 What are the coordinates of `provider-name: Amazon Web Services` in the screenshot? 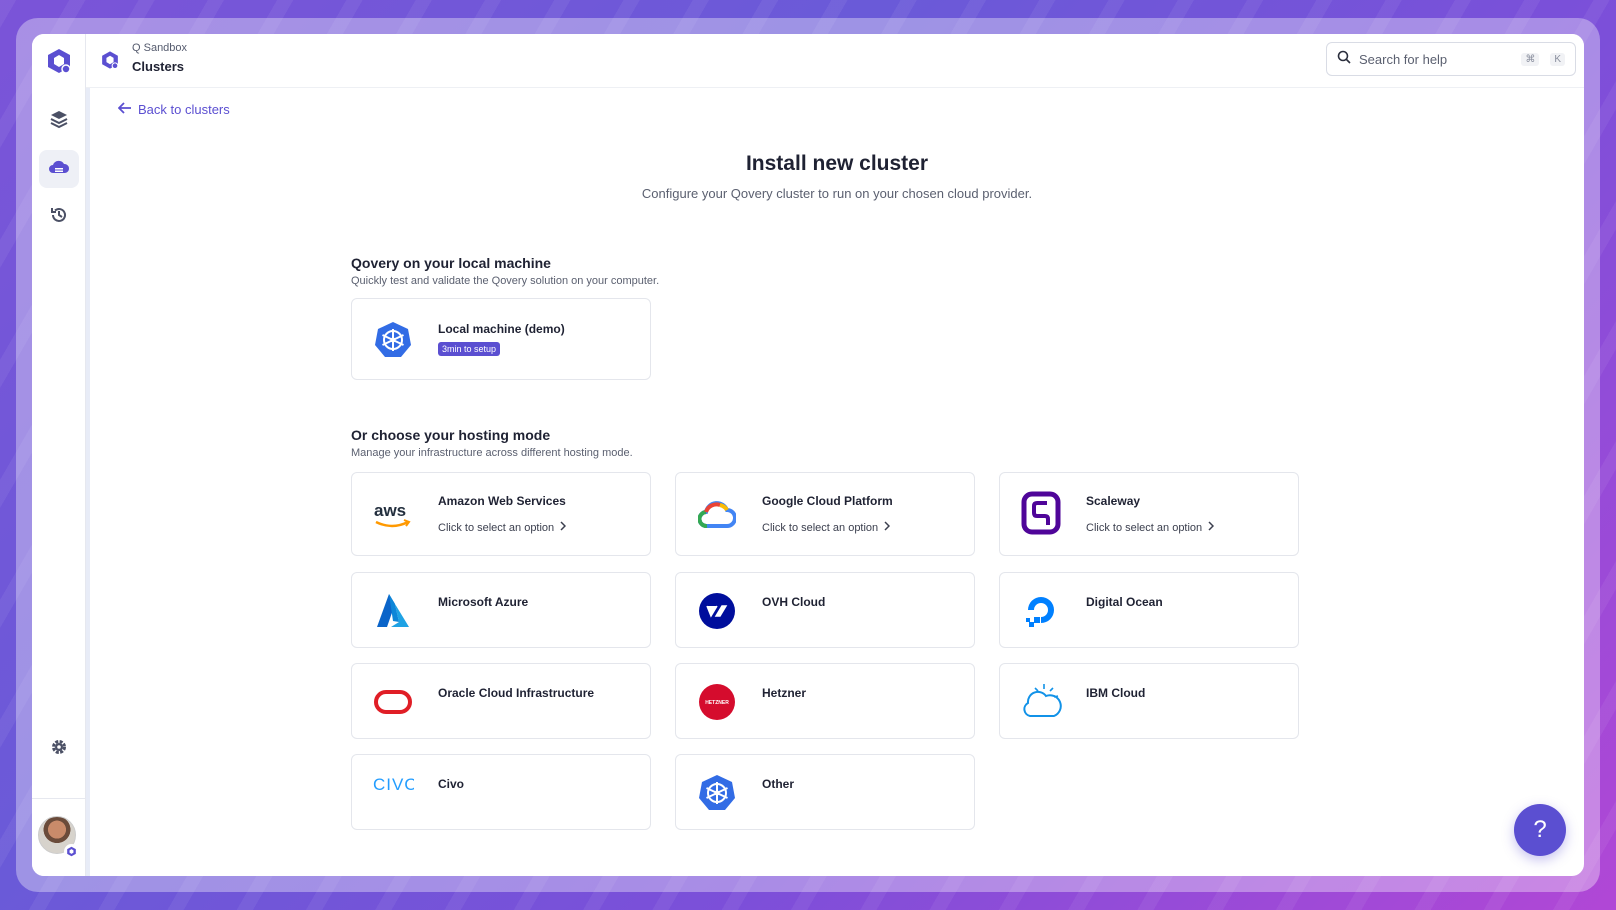 It's located at (502, 501).